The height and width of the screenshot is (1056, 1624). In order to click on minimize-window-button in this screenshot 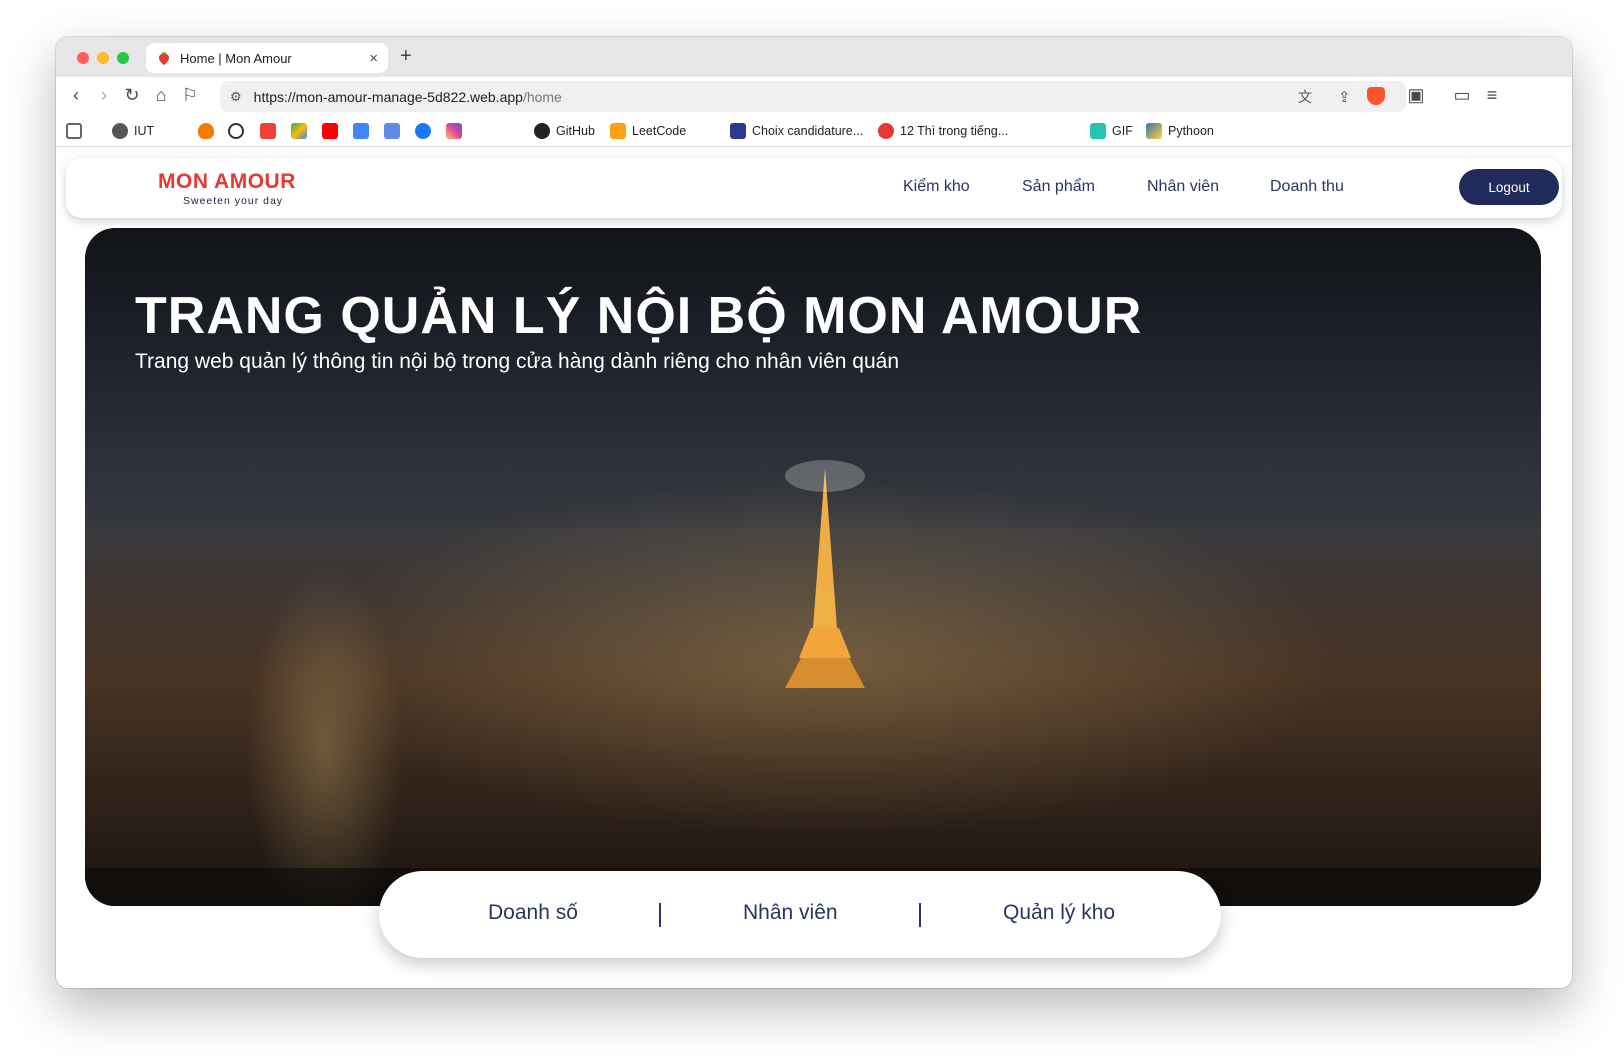, I will do `click(103, 58)`.